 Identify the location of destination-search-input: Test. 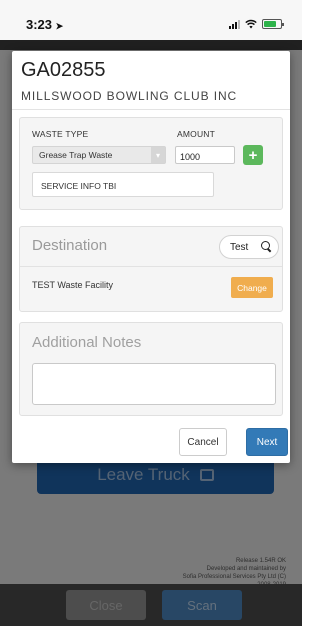
(249, 247).